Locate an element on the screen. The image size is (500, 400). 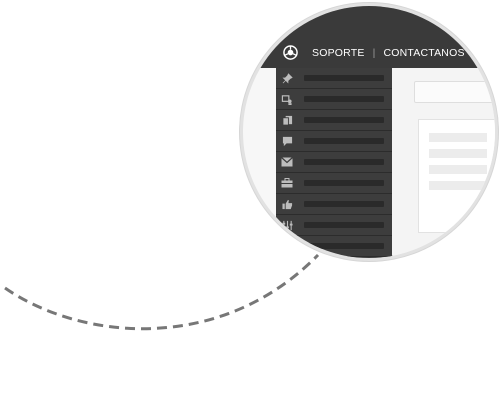
sidebar-item-briefcase is located at coordinates (334, 183).